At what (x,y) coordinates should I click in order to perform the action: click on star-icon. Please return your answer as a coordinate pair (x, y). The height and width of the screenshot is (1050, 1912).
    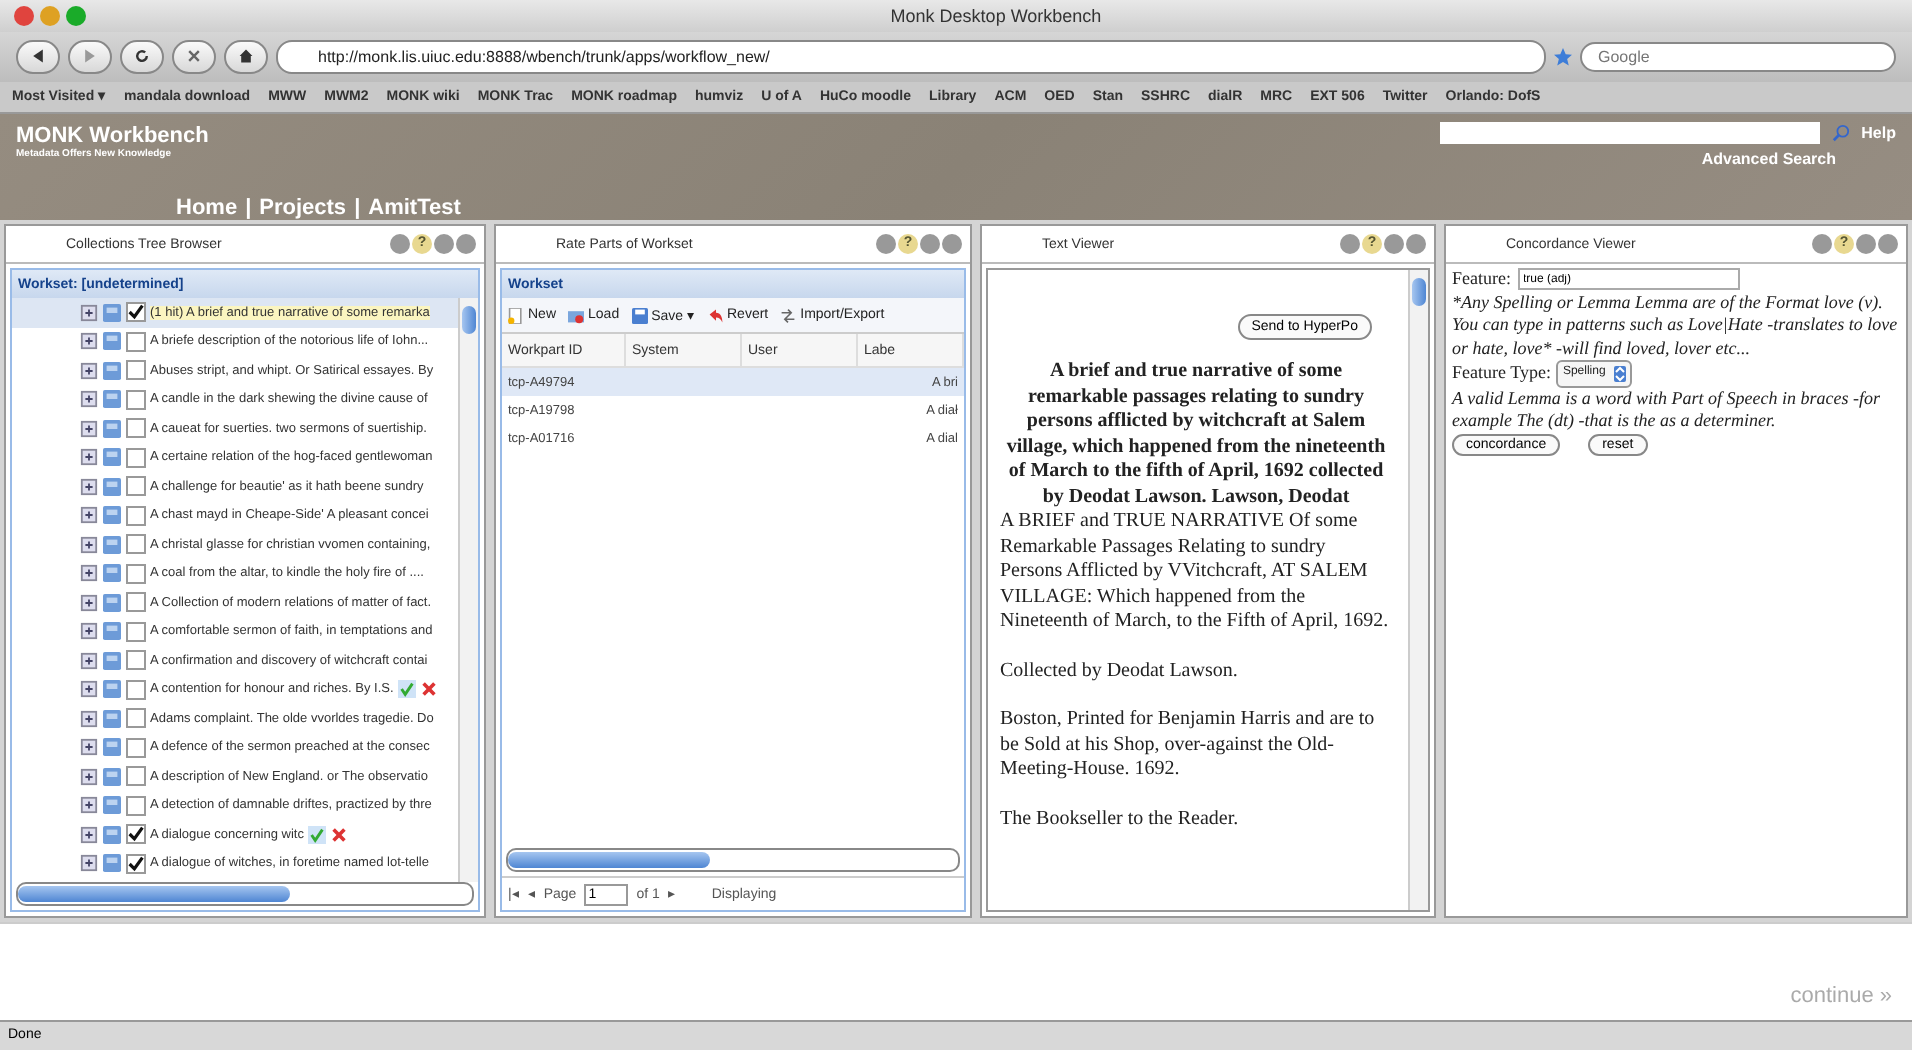
    Looking at the image, I should click on (1563, 56).